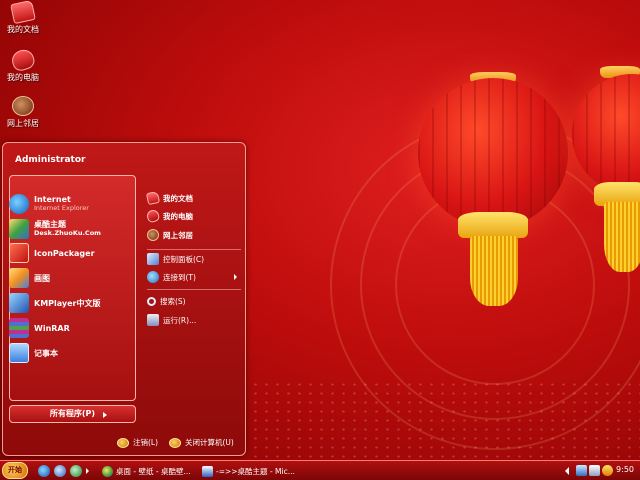  Describe the element at coordinates (184, 259) in the screenshot. I see `menu-item-label: 控制面板(C)` at that location.